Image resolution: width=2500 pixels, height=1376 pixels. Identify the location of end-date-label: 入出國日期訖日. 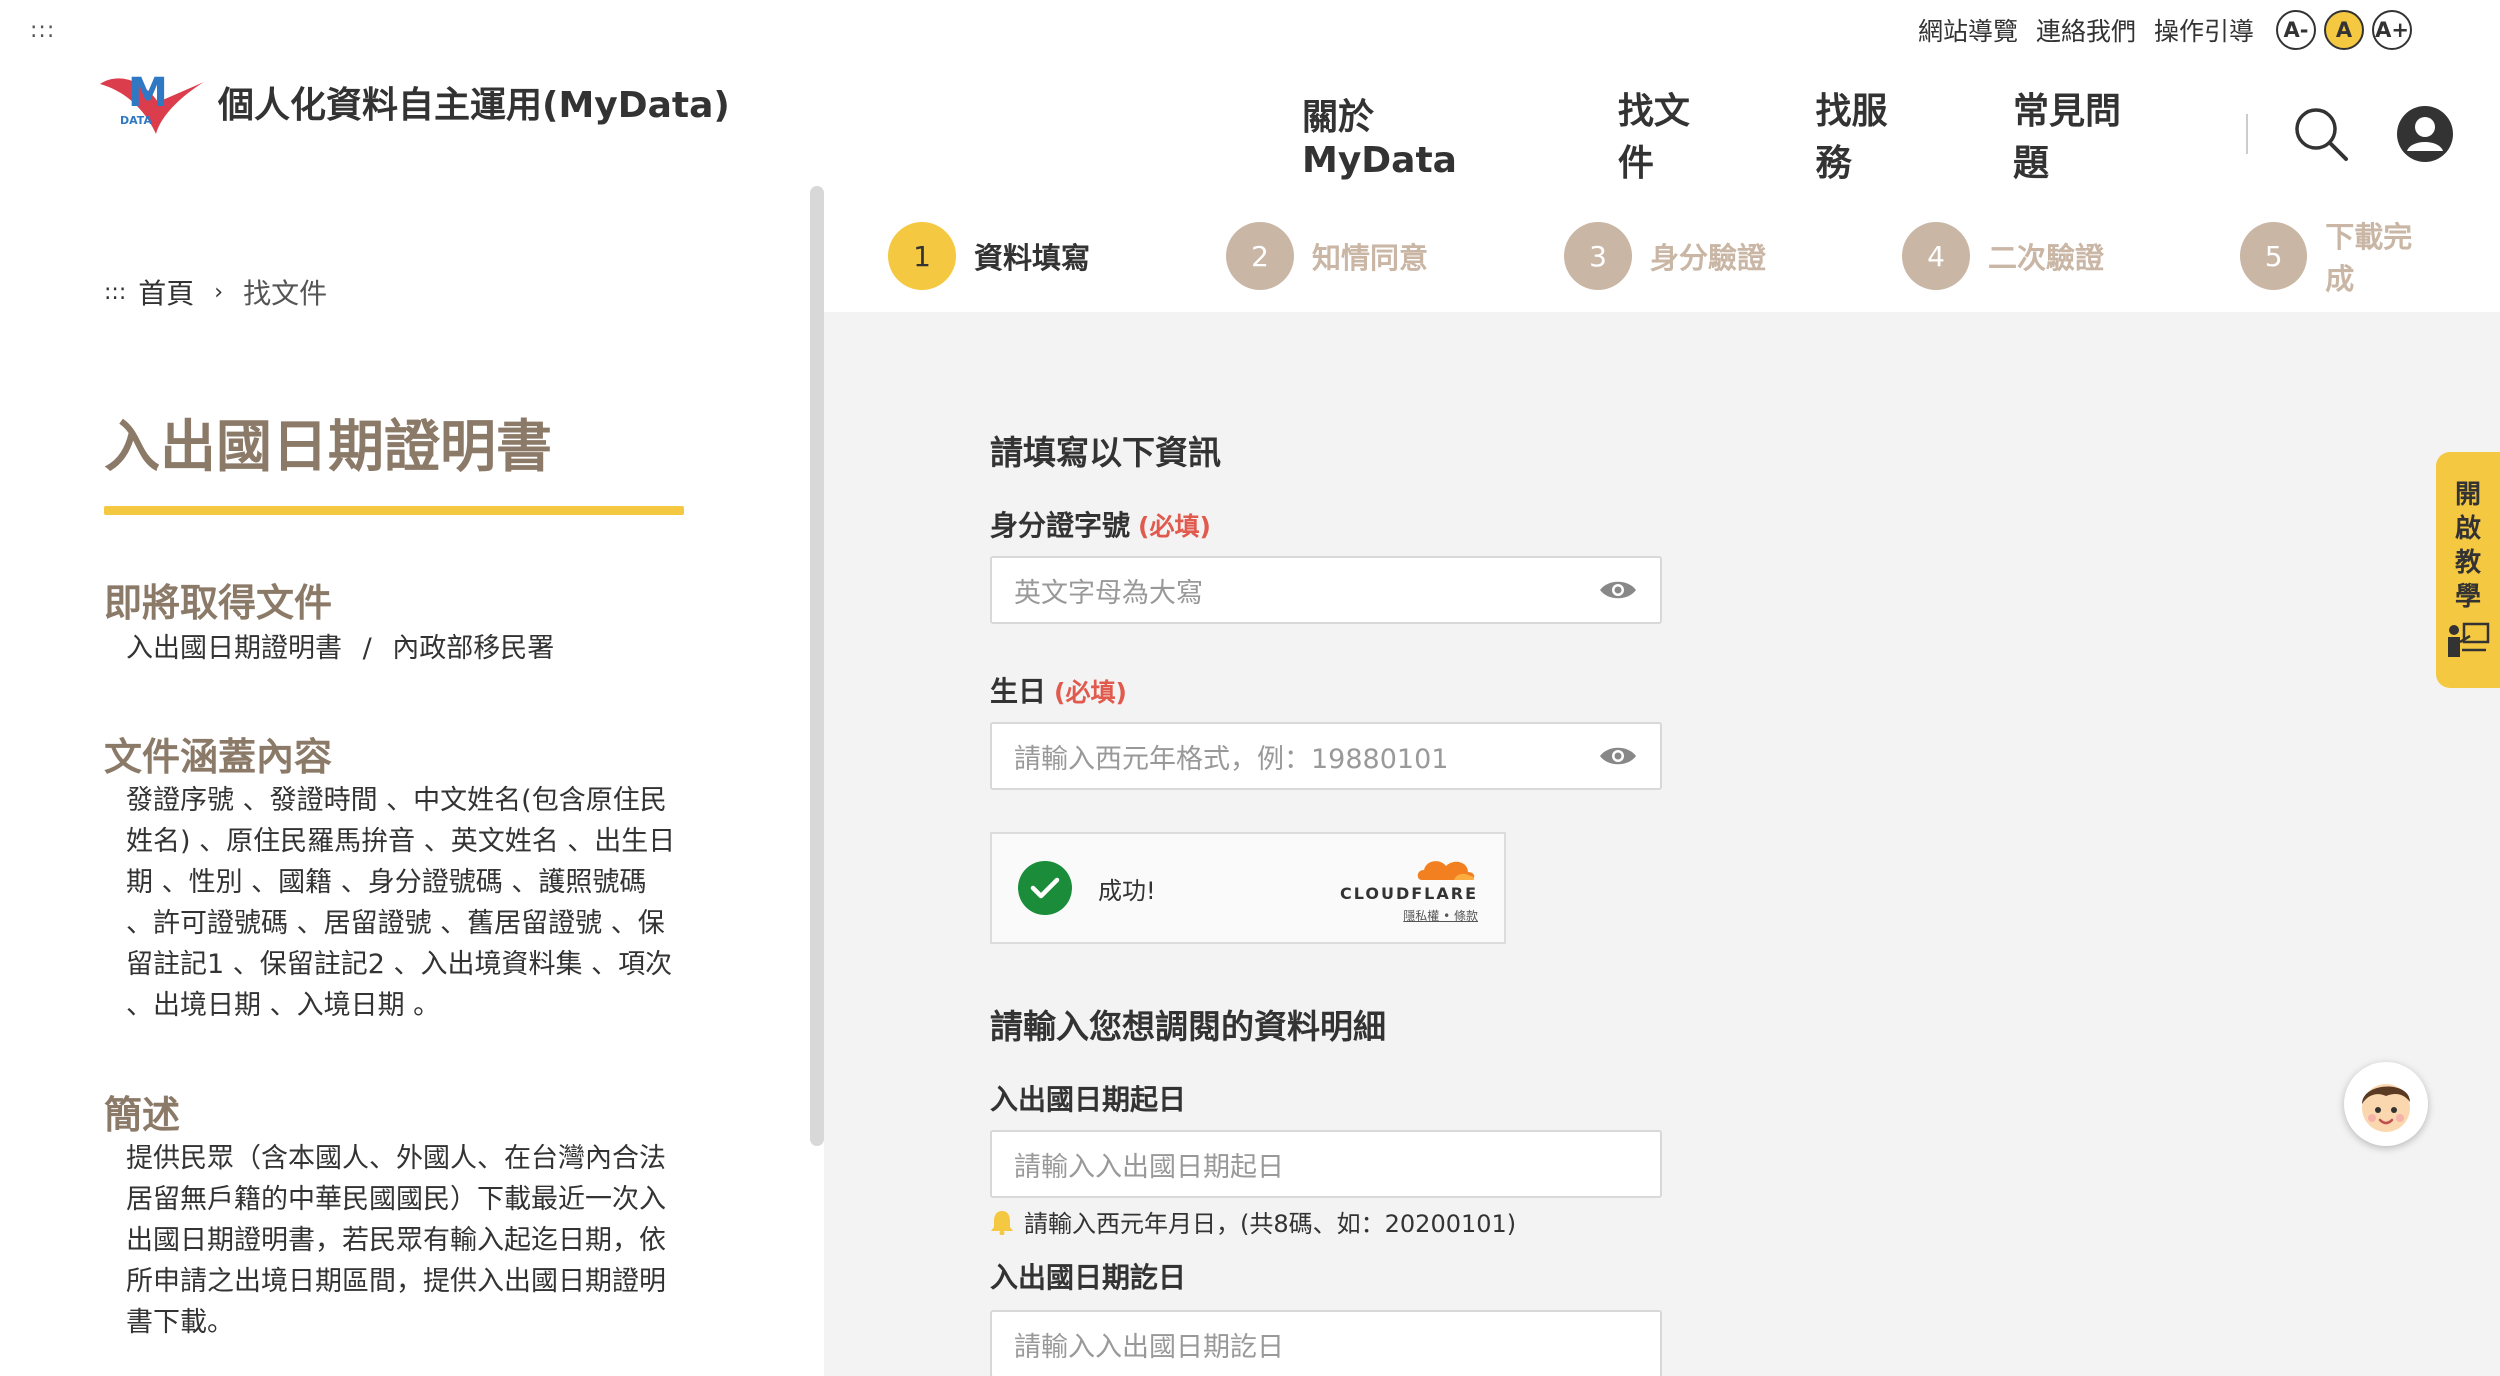
(1088, 1277).